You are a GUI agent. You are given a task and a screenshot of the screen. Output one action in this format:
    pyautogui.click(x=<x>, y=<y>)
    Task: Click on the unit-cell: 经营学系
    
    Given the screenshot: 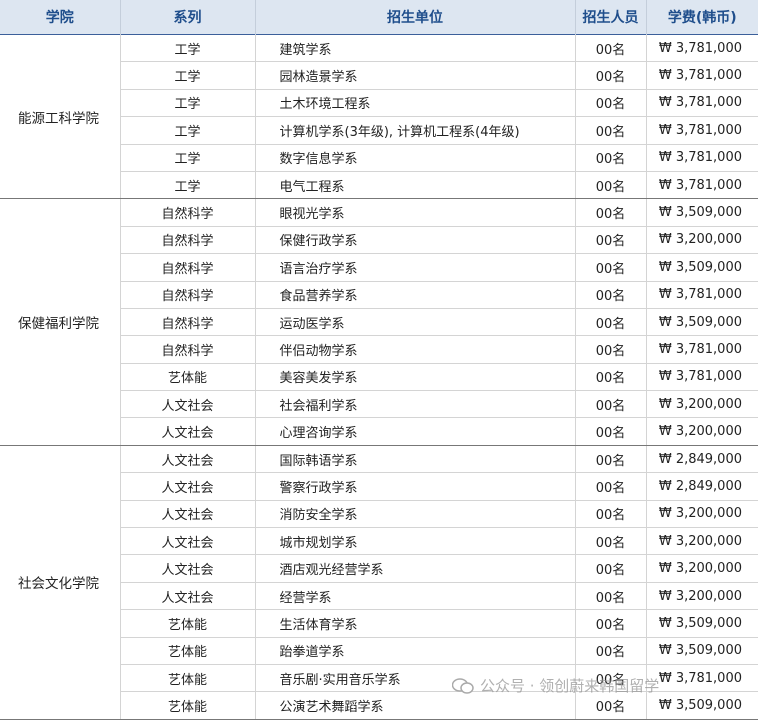 What is the action you would take?
    pyautogui.click(x=415, y=596)
    